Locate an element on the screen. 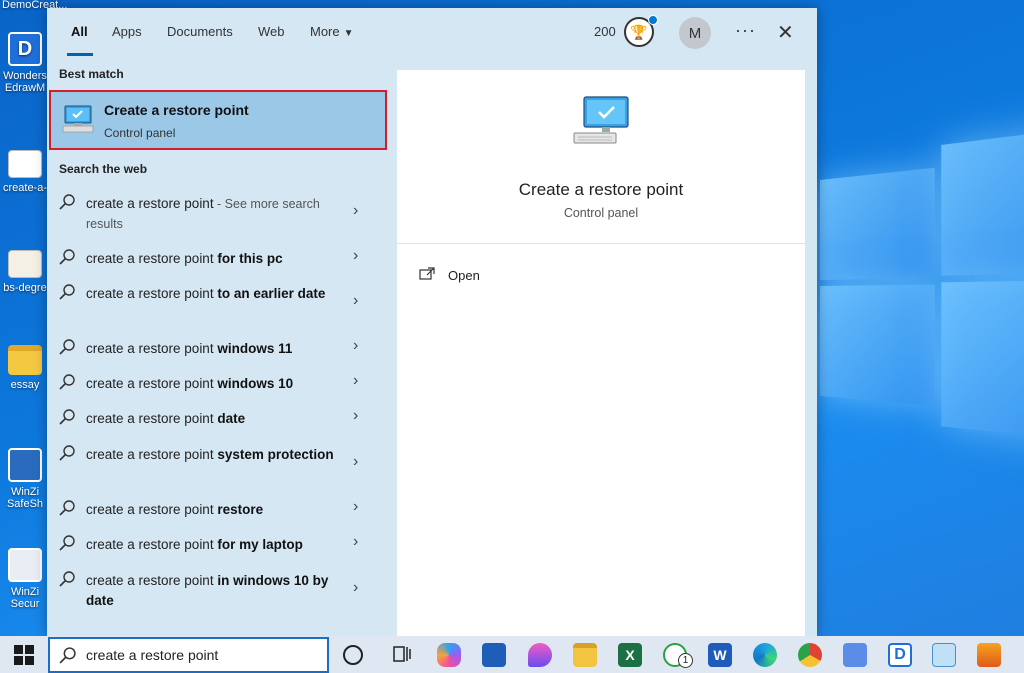 The width and height of the screenshot is (1024, 673). word-icon: W is located at coordinates (720, 655).